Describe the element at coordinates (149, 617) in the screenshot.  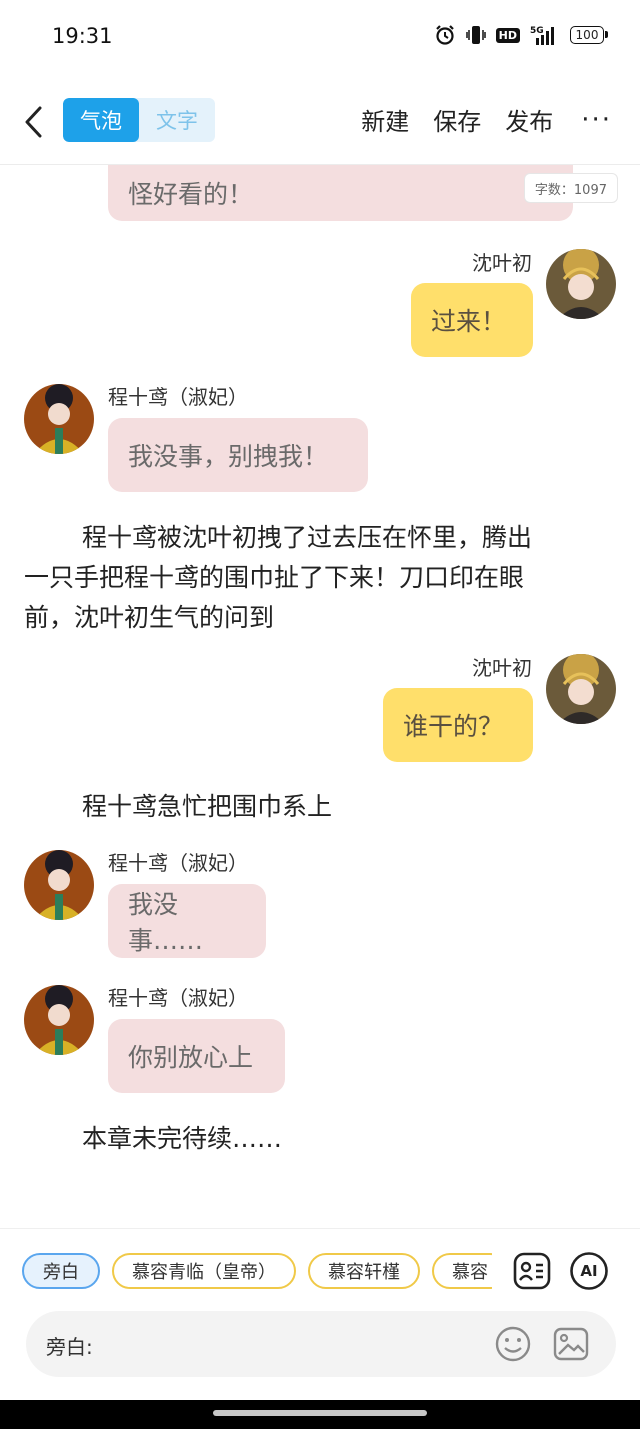
I see `narration-line: 前，沈叶初生气的问到` at that location.